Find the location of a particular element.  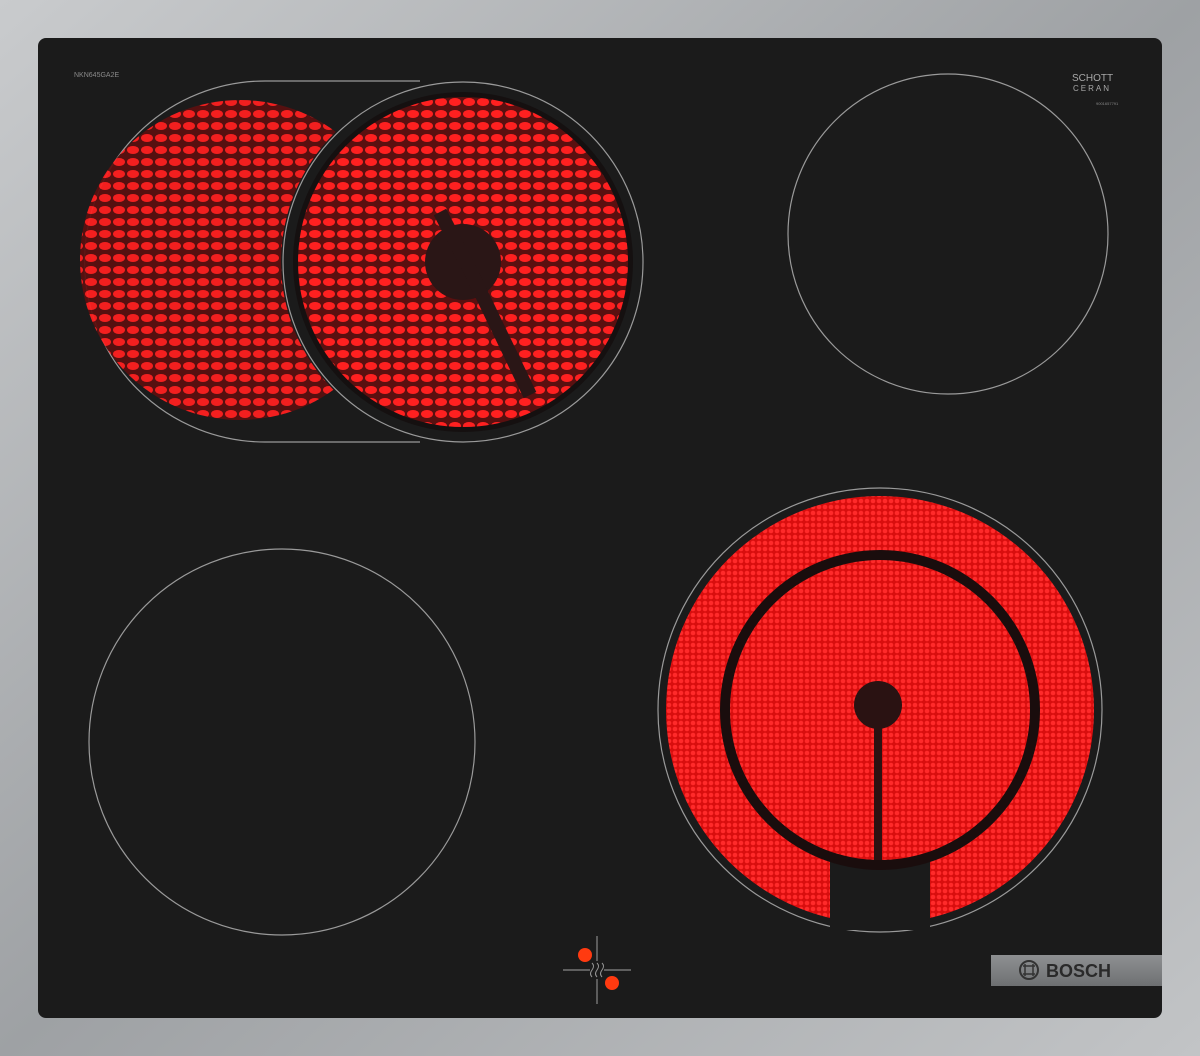

sensor-rod is located at coordinates (878, 790).